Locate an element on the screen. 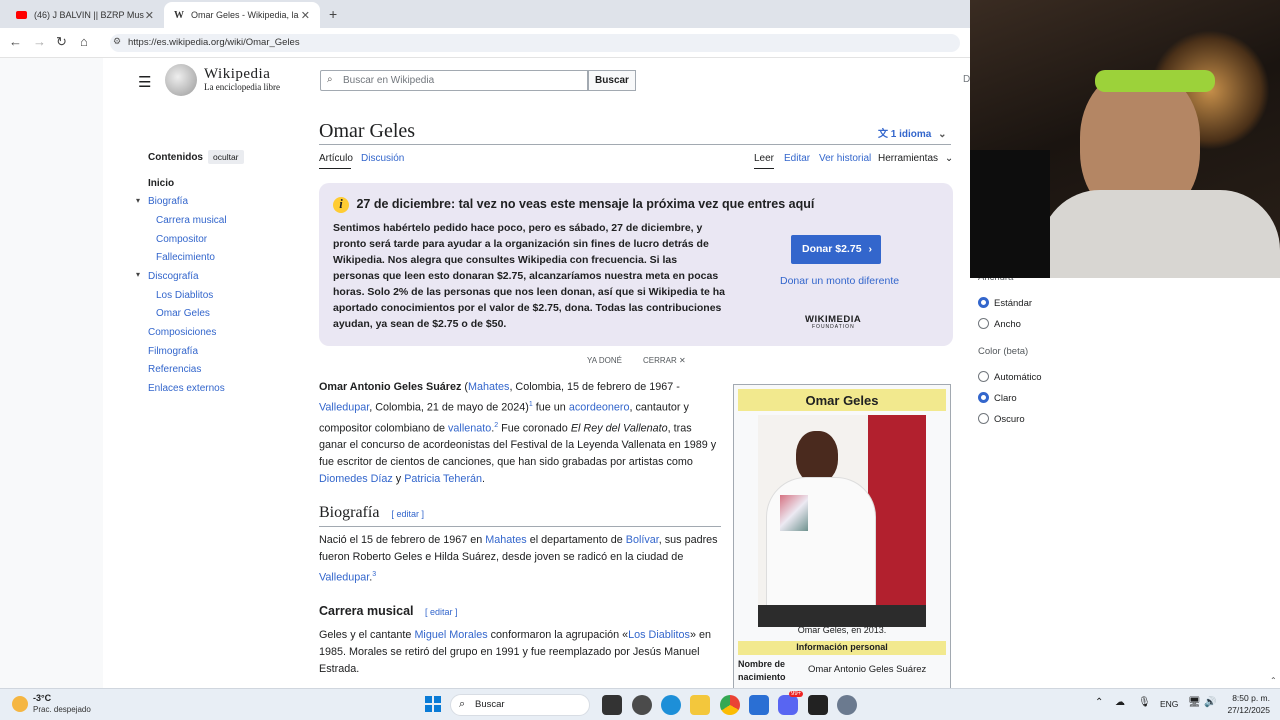 Image resolution: width=1280 pixels, height=720 pixels. main-menu-icon: ☰ is located at coordinates (144, 82).